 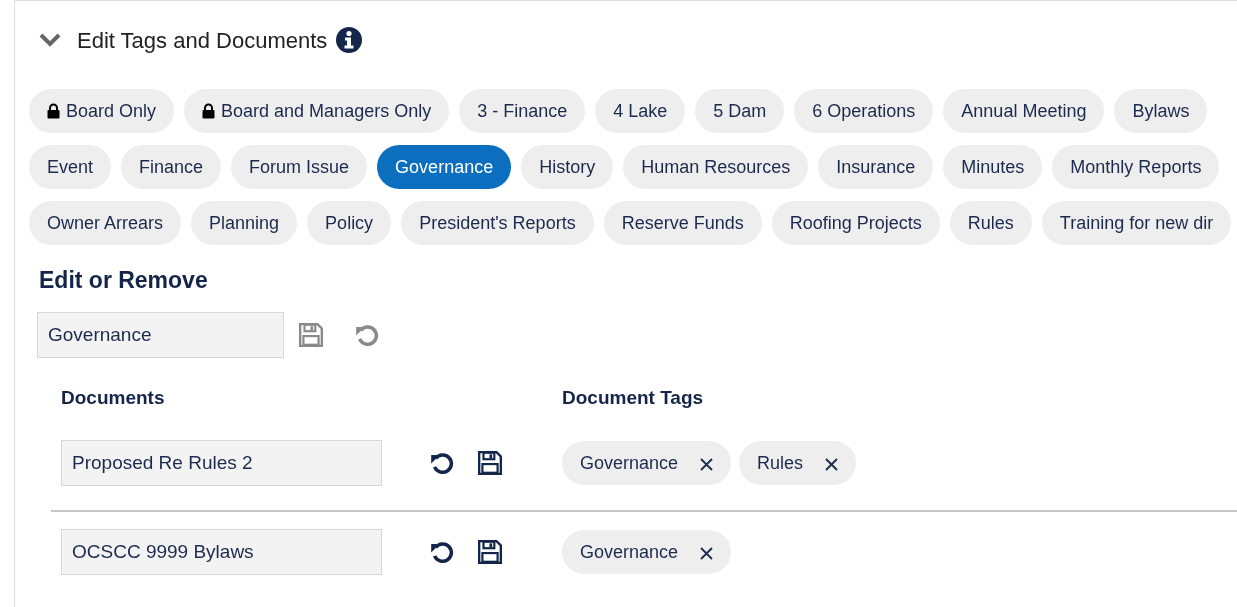 What do you see at coordinates (221, 463) in the screenshot?
I see `document-name-field: Proposed Re Rules 2` at bounding box center [221, 463].